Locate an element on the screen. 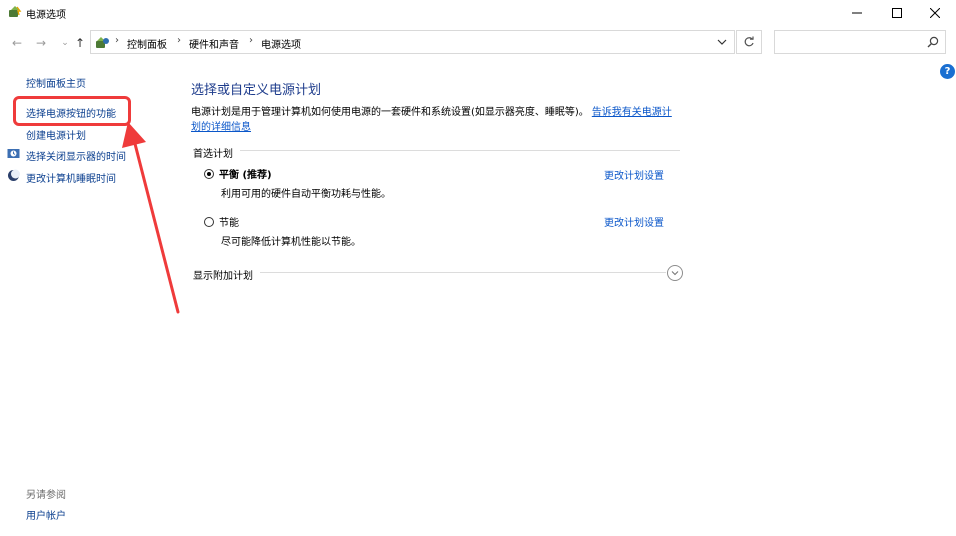 The height and width of the screenshot is (536, 956). plan-balanced-radio is located at coordinates (209, 174).